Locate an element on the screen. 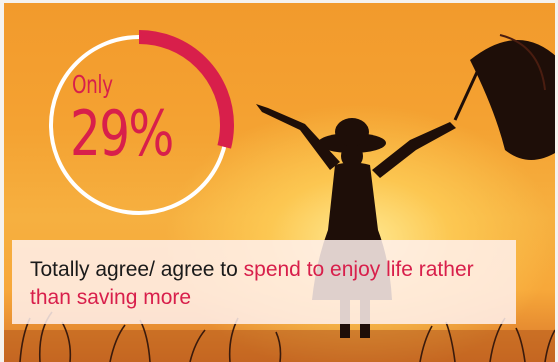 This screenshot has width=558, height=362. caption-plain: Totally agree/ agree to is located at coordinates (137, 269).